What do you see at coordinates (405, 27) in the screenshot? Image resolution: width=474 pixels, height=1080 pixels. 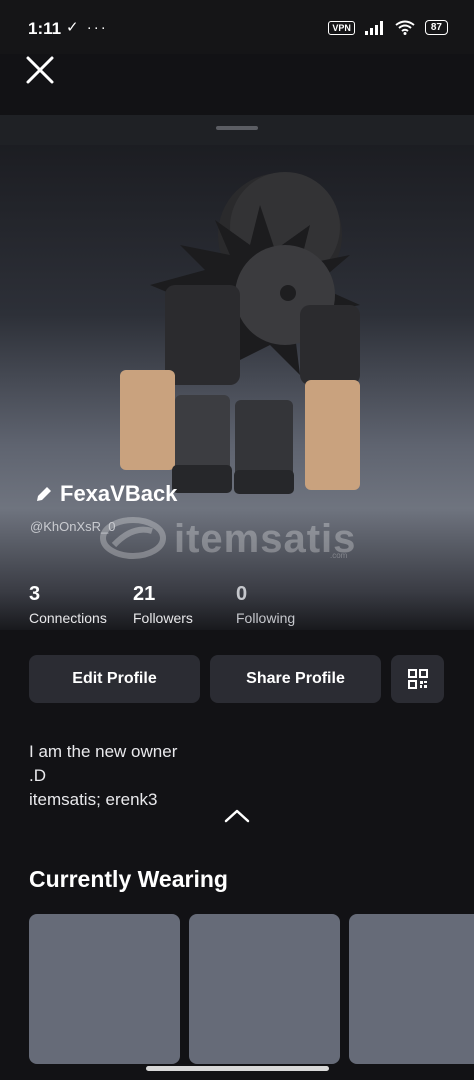 I see `wifi-icon` at bounding box center [405, 27].